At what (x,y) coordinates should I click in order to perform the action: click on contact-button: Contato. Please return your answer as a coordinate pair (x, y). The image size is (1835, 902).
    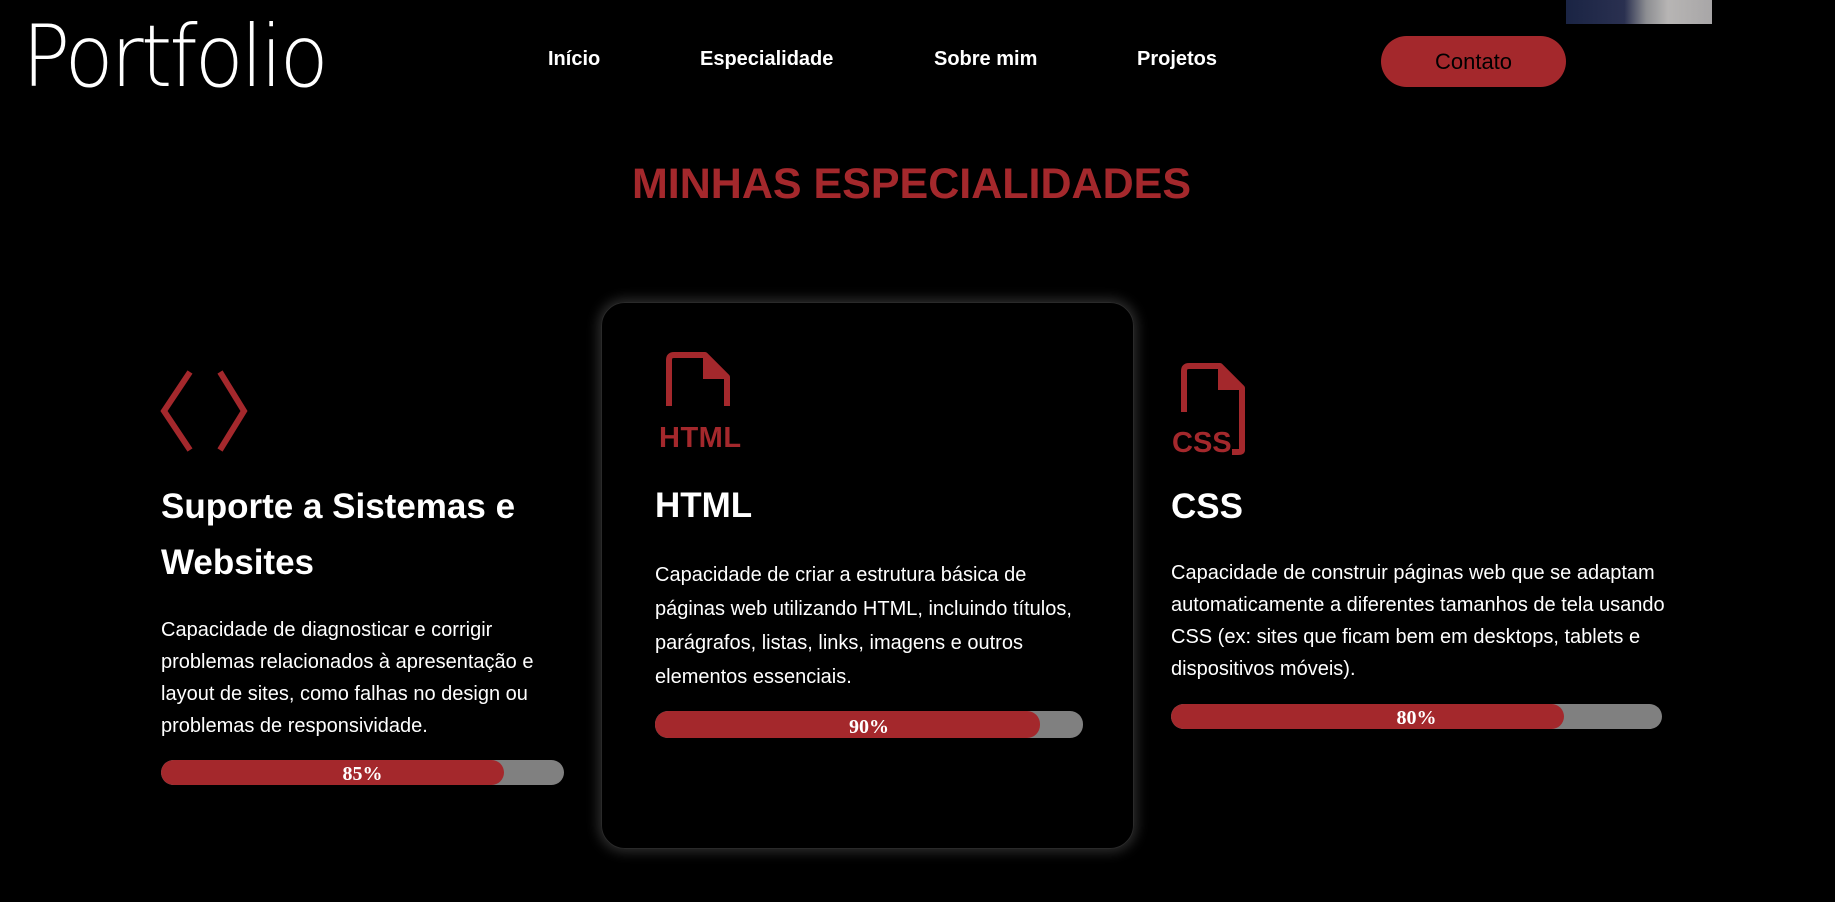
    Looking at the image, I should click on (1473, 61).